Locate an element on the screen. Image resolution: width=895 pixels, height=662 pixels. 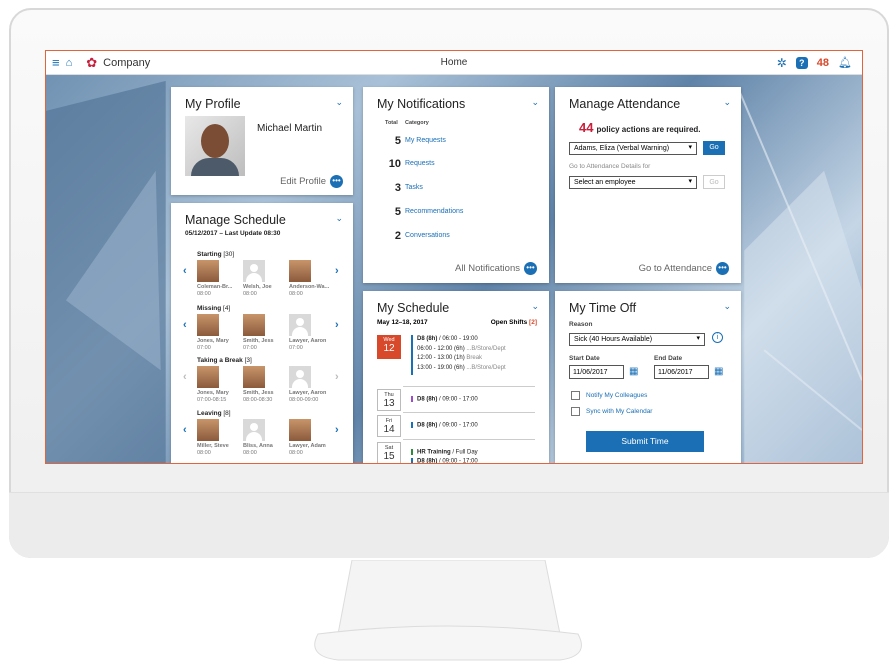
submit-time-button: Submit Time is located at coordinates (645, 441).